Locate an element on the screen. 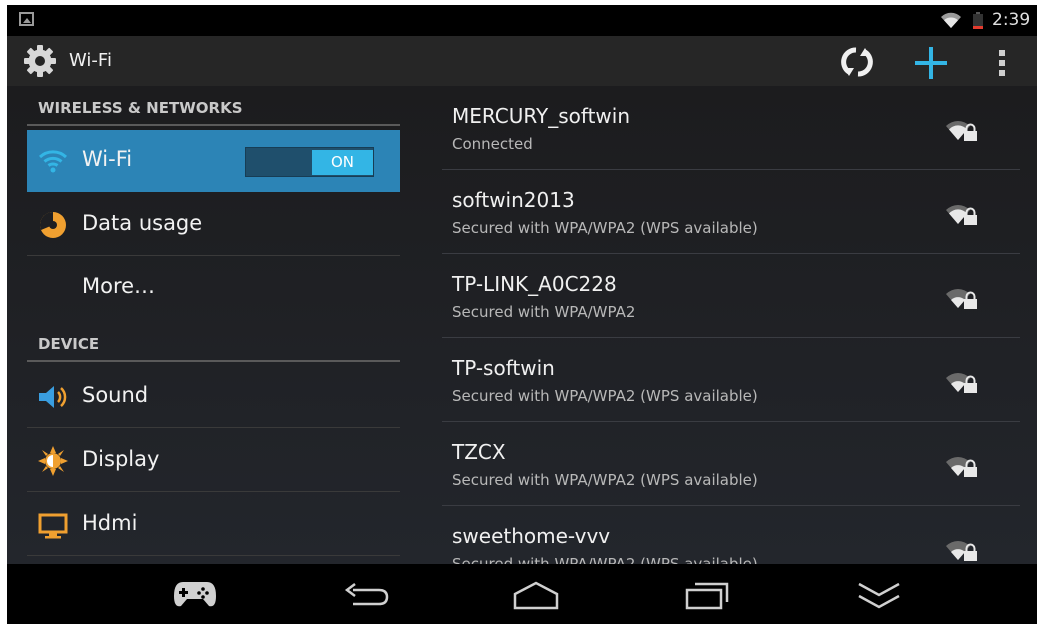 This screenshot has height=624, width=1037. wifi-toggle: ON is located at coordinates (309, 162).